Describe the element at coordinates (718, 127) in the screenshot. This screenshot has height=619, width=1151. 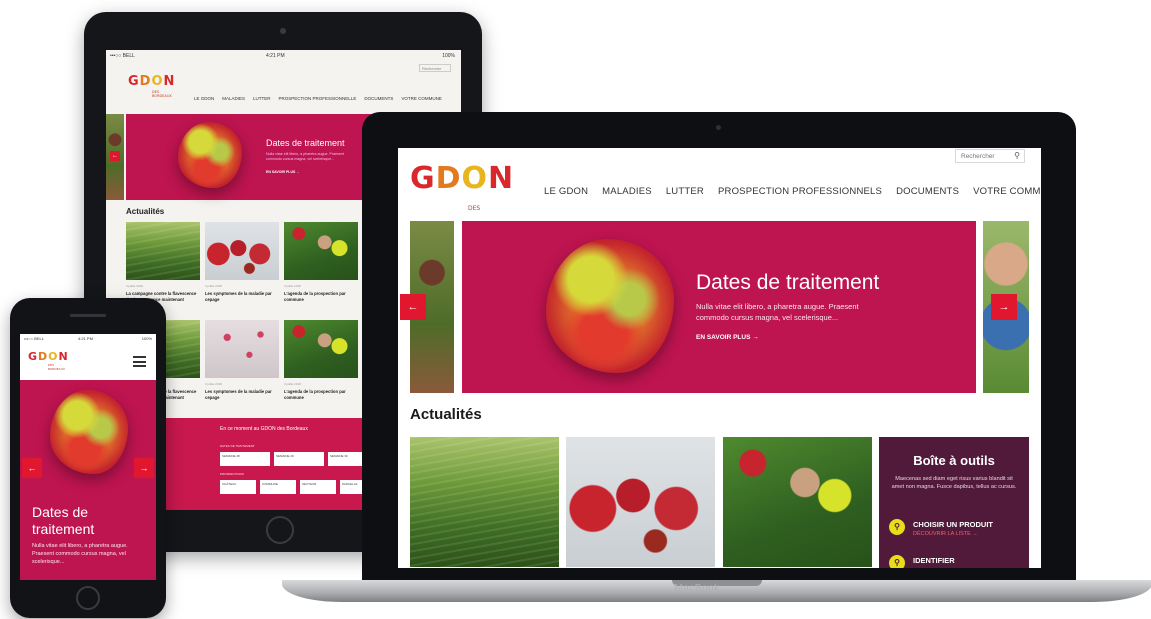
I see `laptop-camera` at that location.